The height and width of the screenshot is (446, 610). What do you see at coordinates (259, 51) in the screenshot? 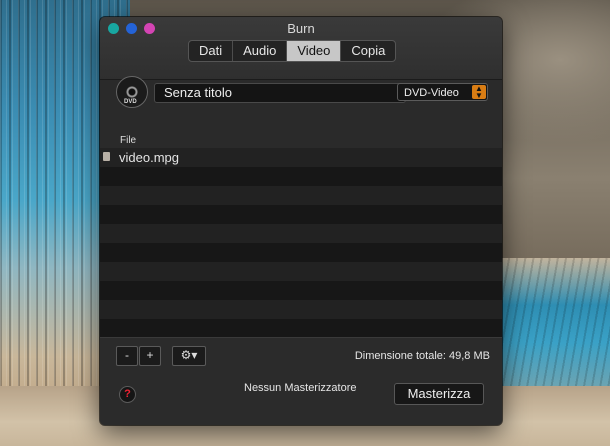
I see `tab-audio: Audio` at bounding box center [259, 51].